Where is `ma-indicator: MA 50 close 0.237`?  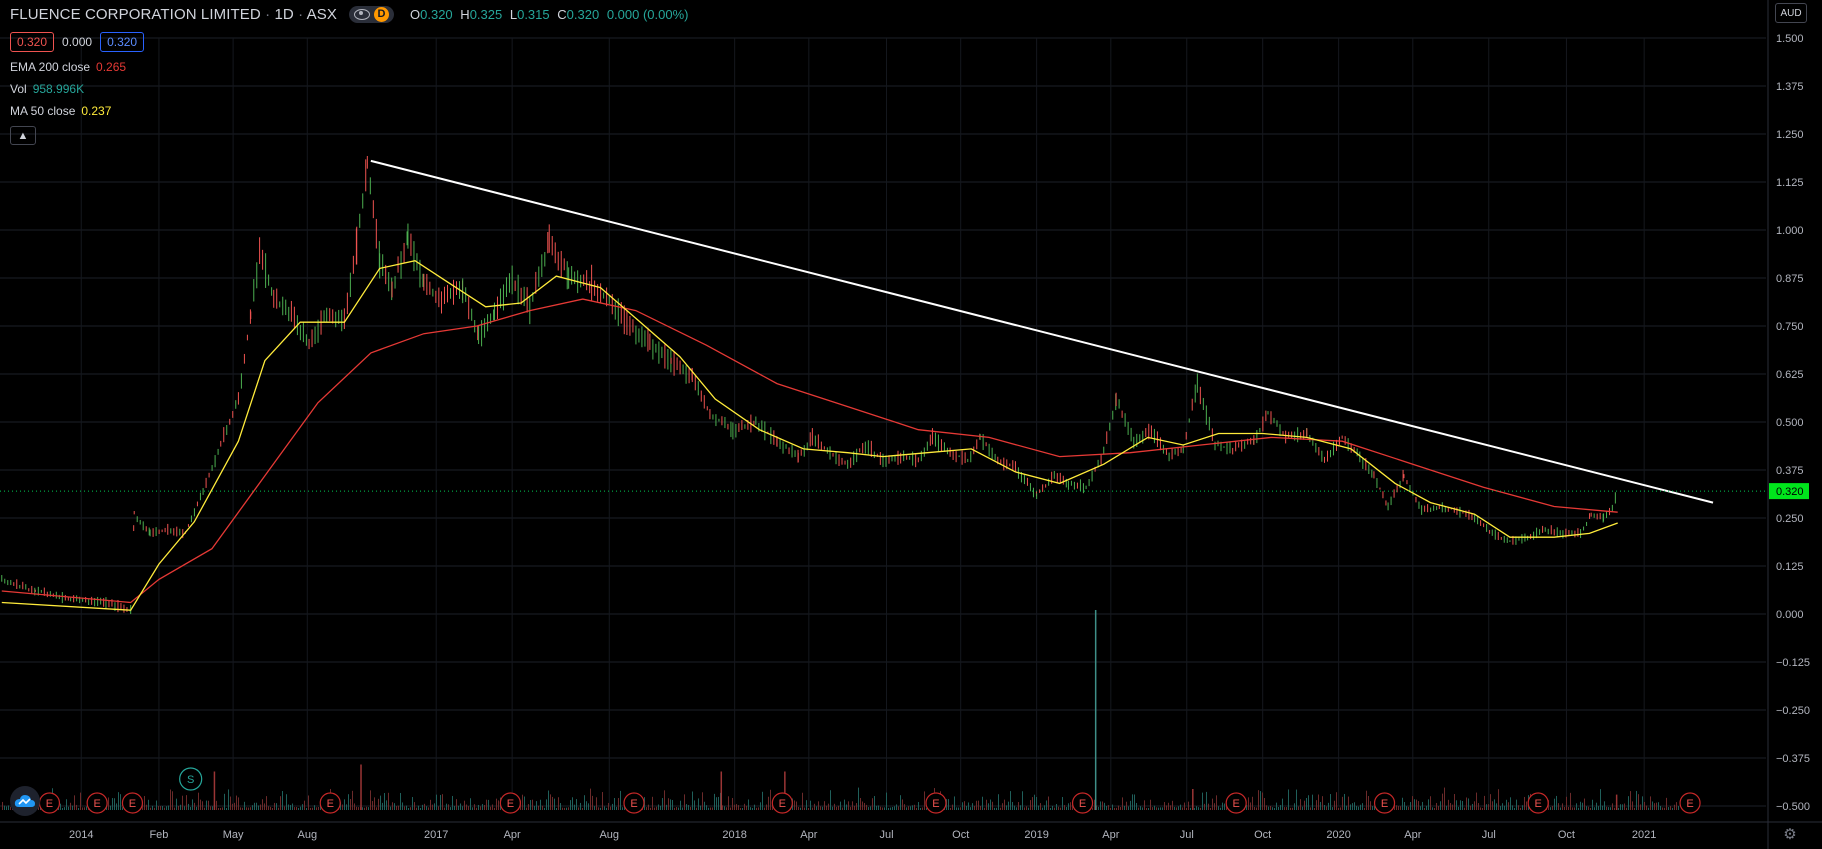 ma-indicator: MA 50 close 0.237 is located at coordinates (351, 111).